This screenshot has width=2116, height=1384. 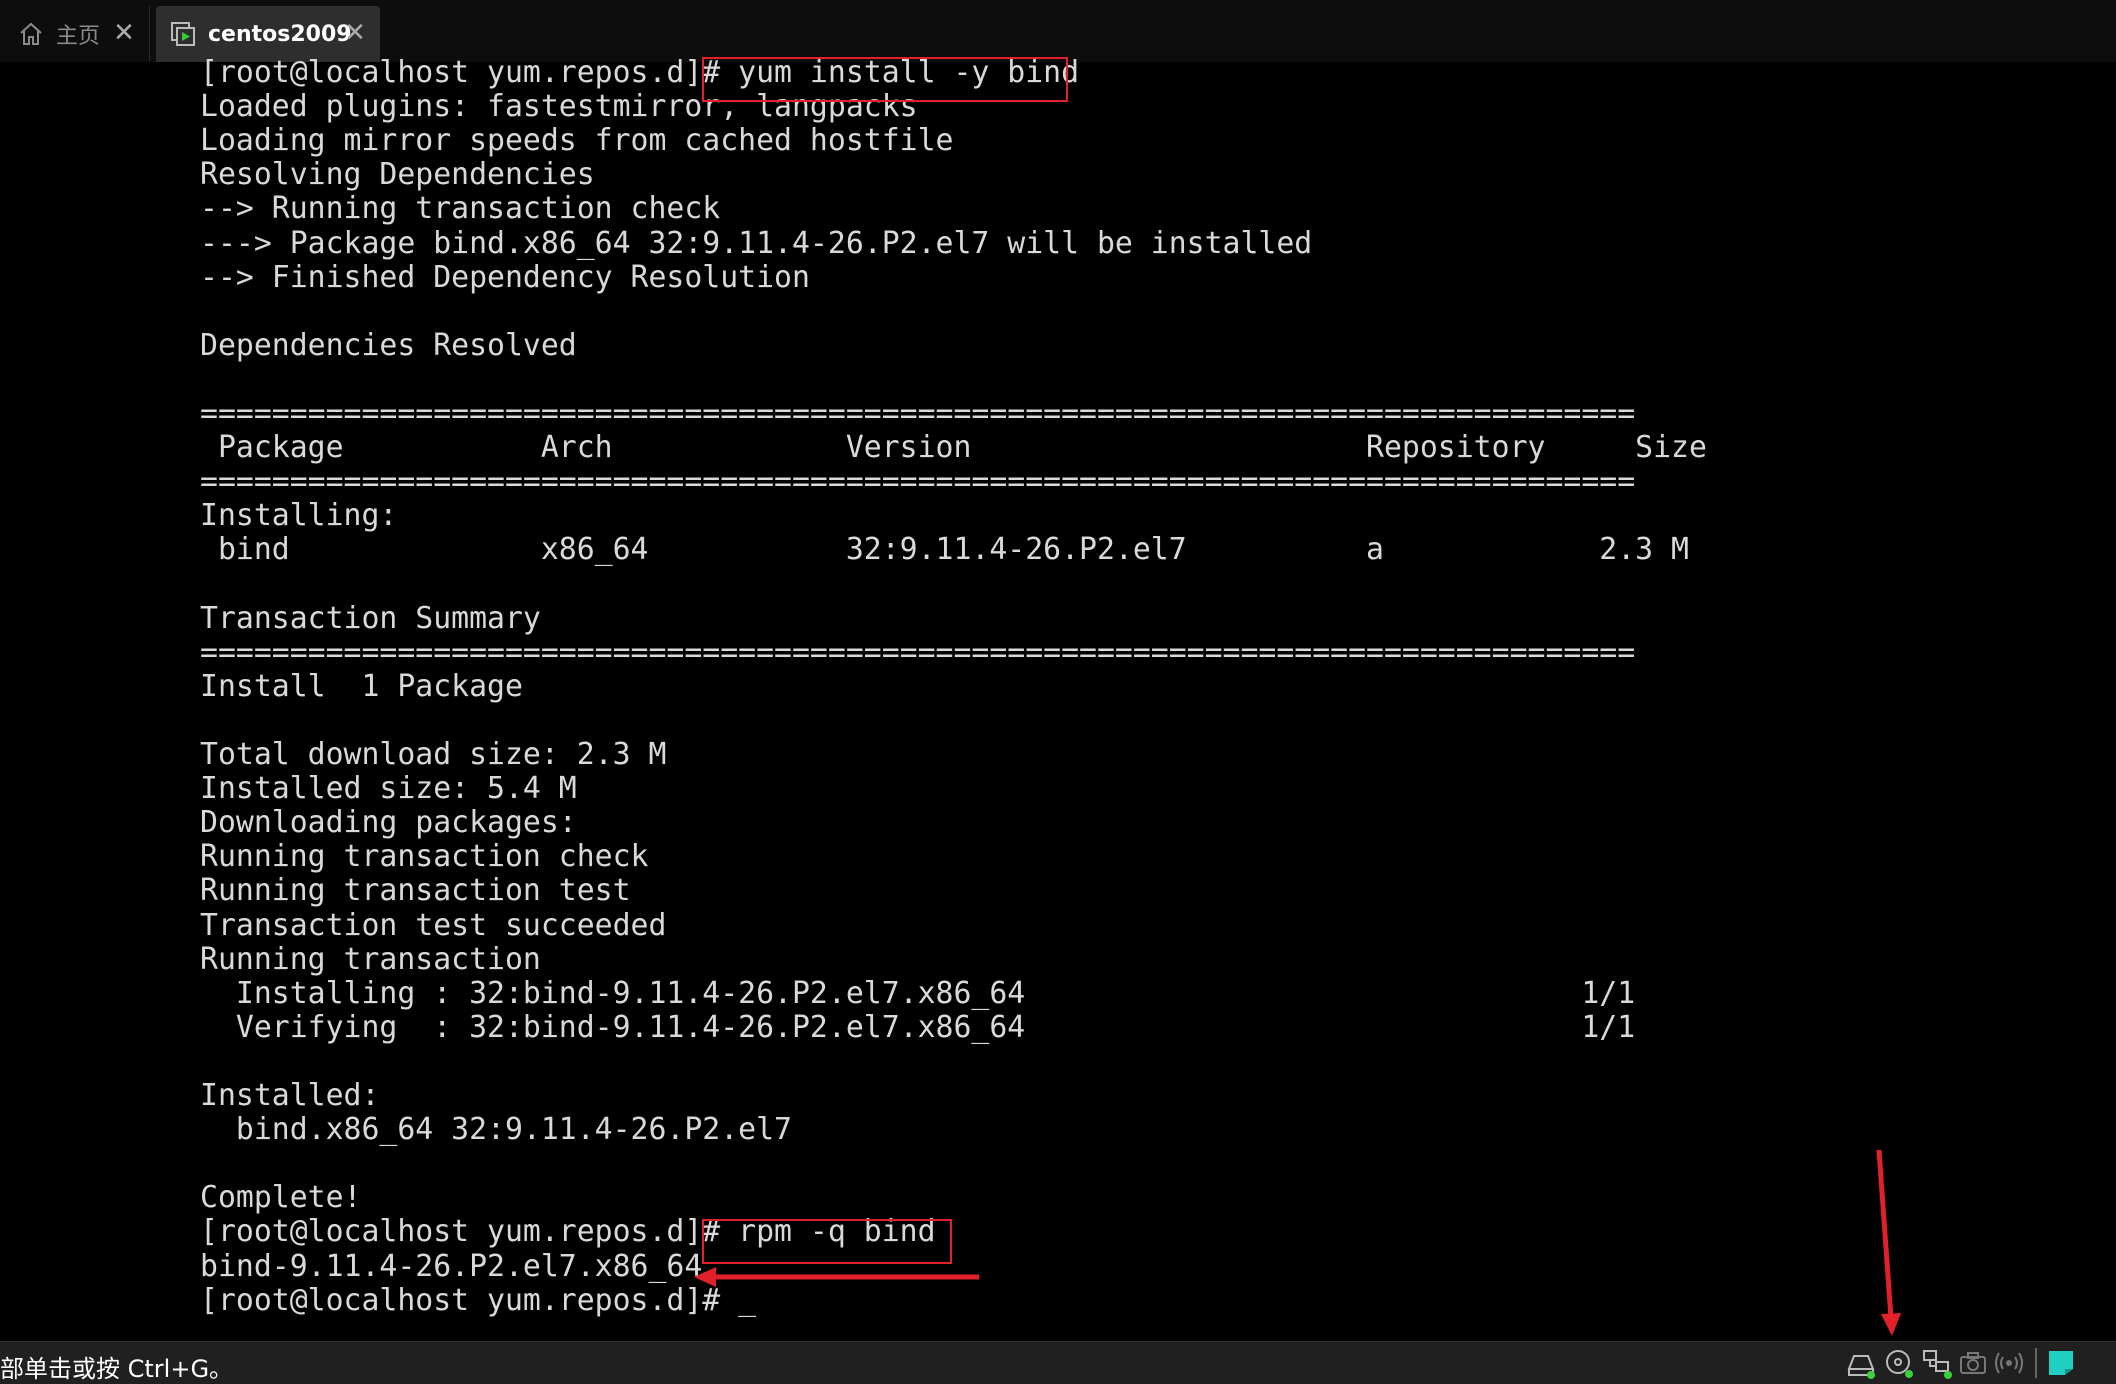 What do you see at coordinates (415, 891) in the screenshot?
I see `terminal-line: Running transaction test` at bounding box center [415, 891].